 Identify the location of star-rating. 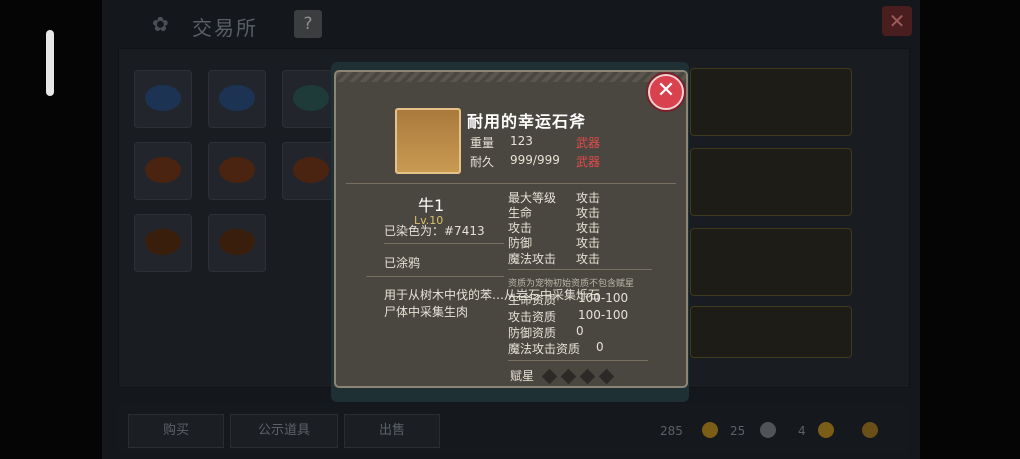
(580, 376).